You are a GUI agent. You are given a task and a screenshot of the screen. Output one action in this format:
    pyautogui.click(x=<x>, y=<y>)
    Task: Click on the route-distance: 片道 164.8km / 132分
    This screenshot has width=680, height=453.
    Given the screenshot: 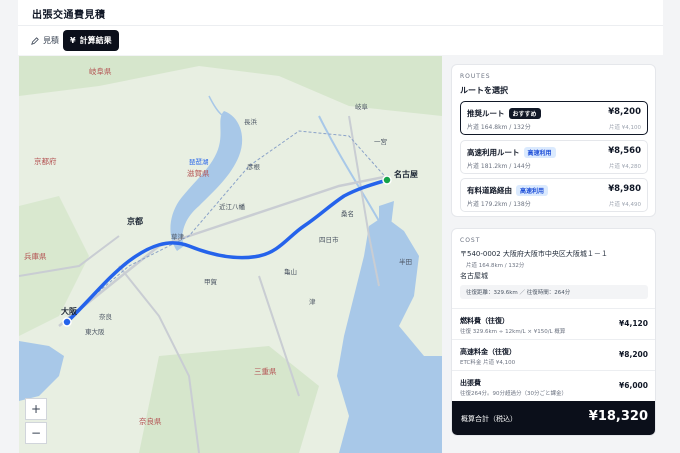 What is the action you would take?
    pyautogui.click(x=499, y=127)
    